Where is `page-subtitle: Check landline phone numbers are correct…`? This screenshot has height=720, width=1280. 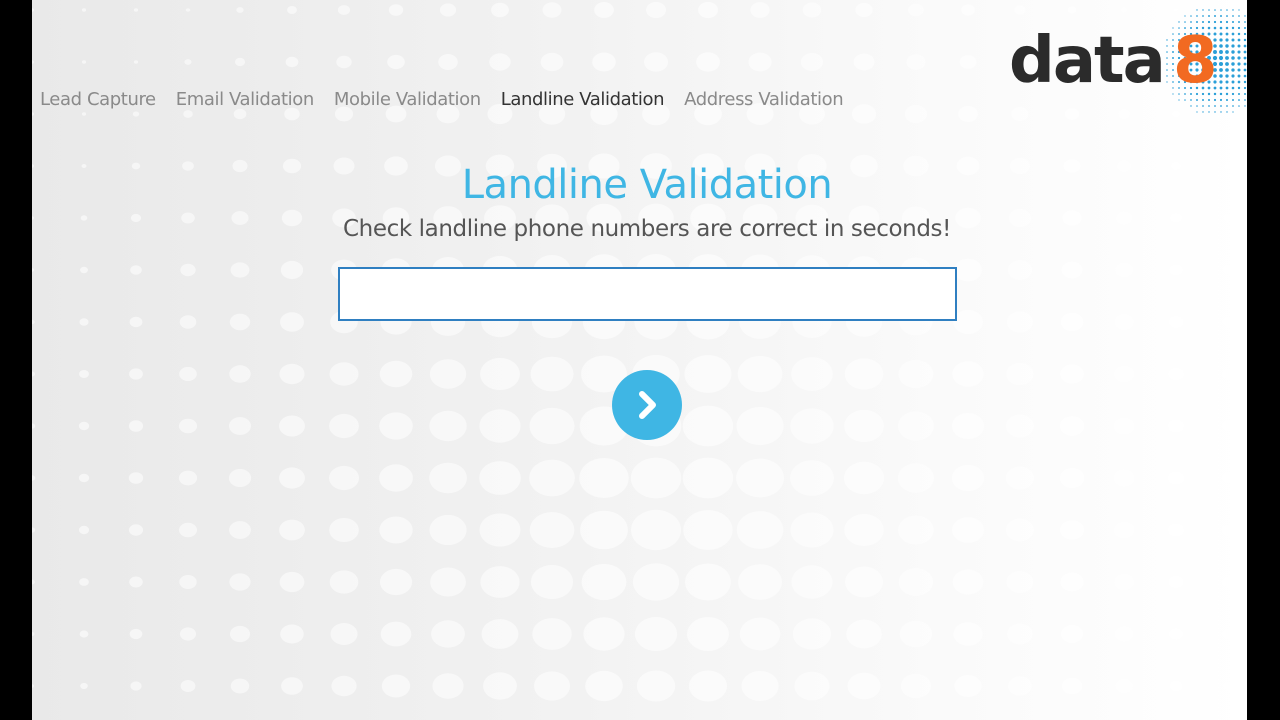 page-subtitle: Check landline phone numbers are correct… is located at coordinates (647, 229).